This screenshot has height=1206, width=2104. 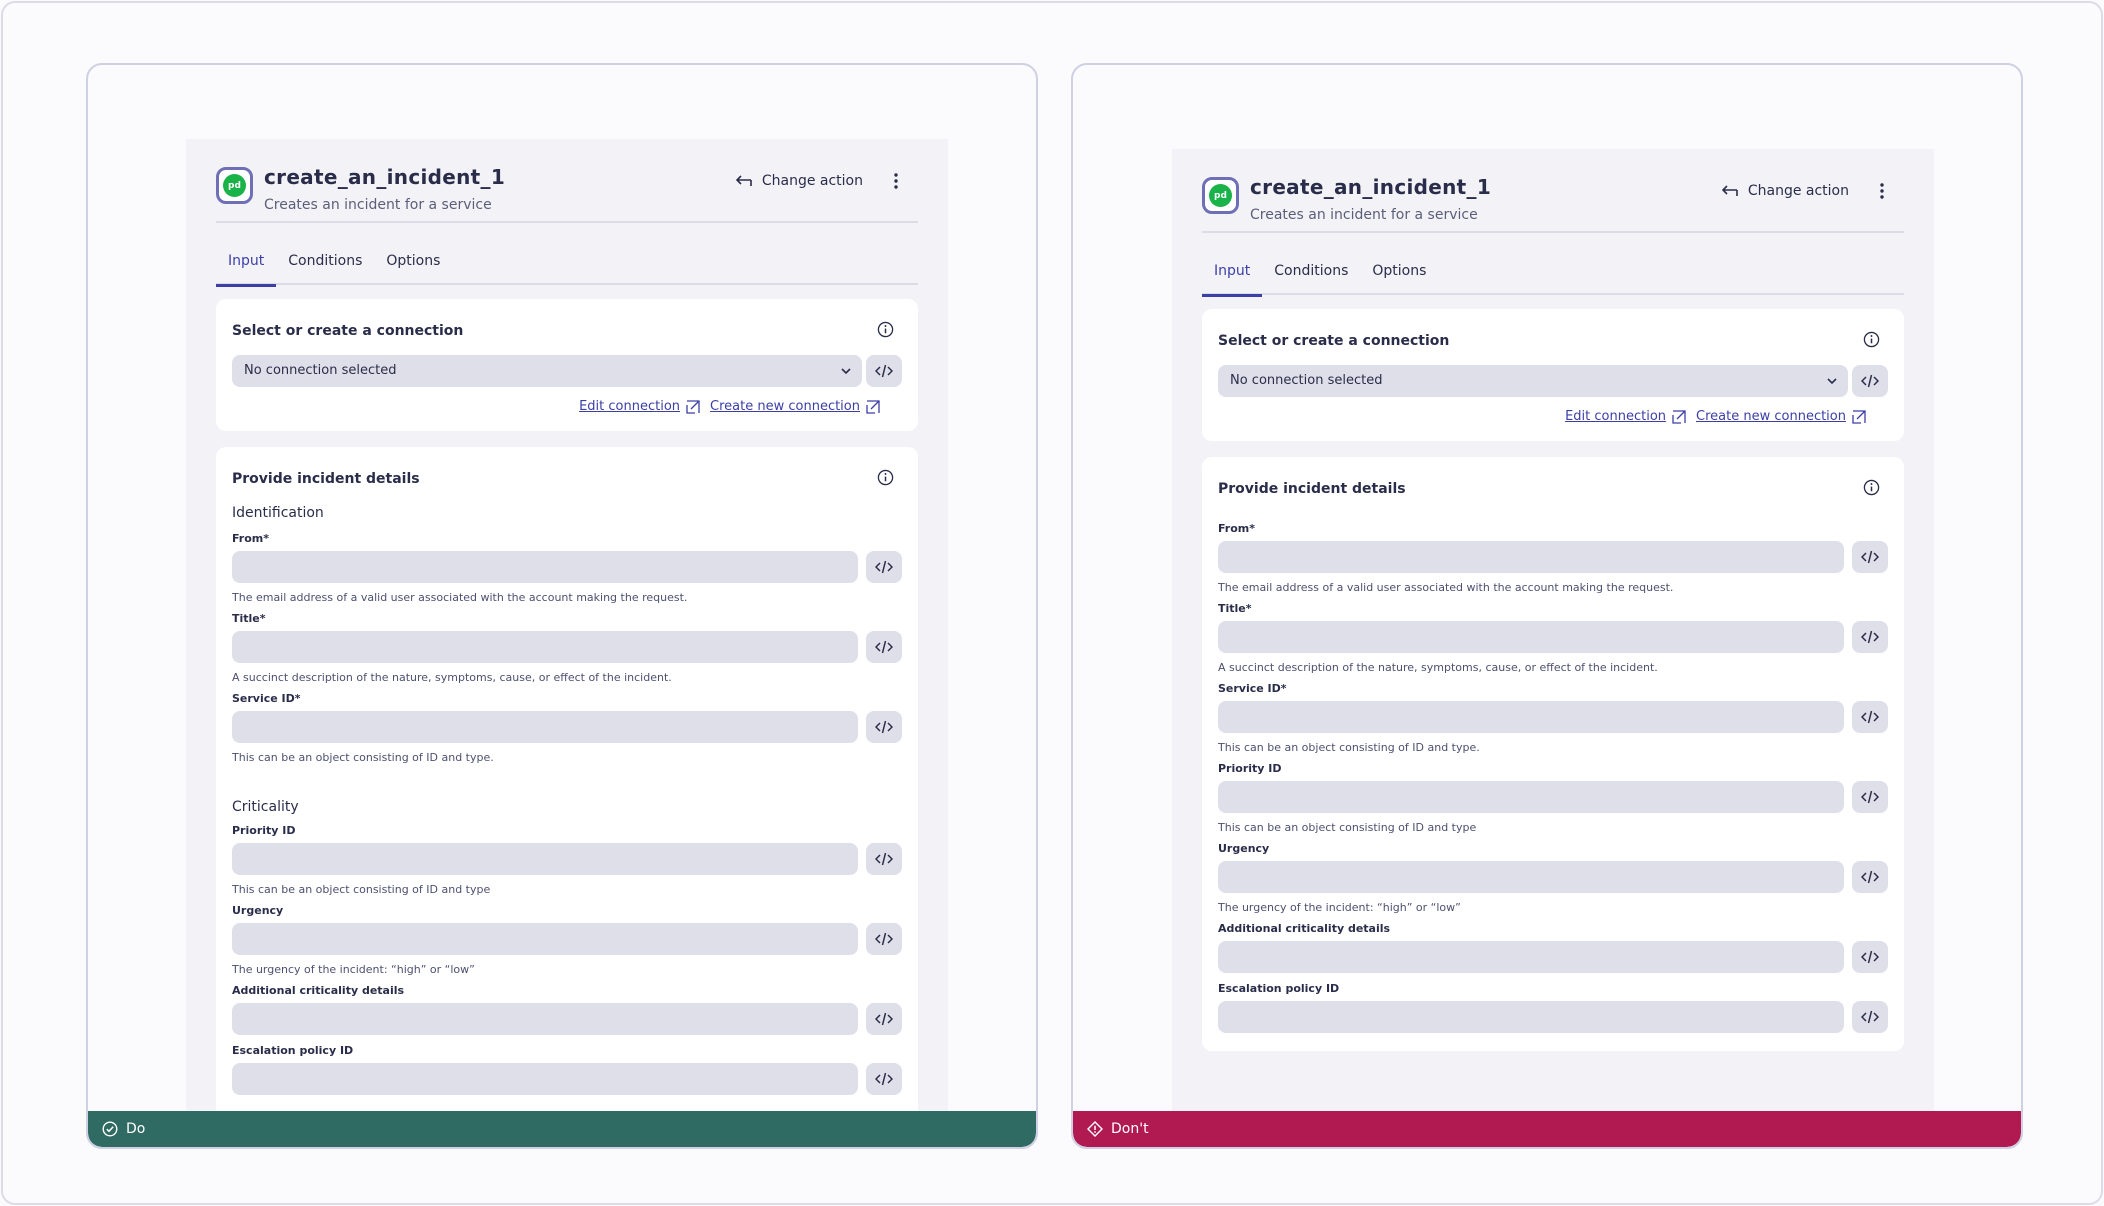 I want to click on warning-diamond-icon, so click(x=1095, y=1129).